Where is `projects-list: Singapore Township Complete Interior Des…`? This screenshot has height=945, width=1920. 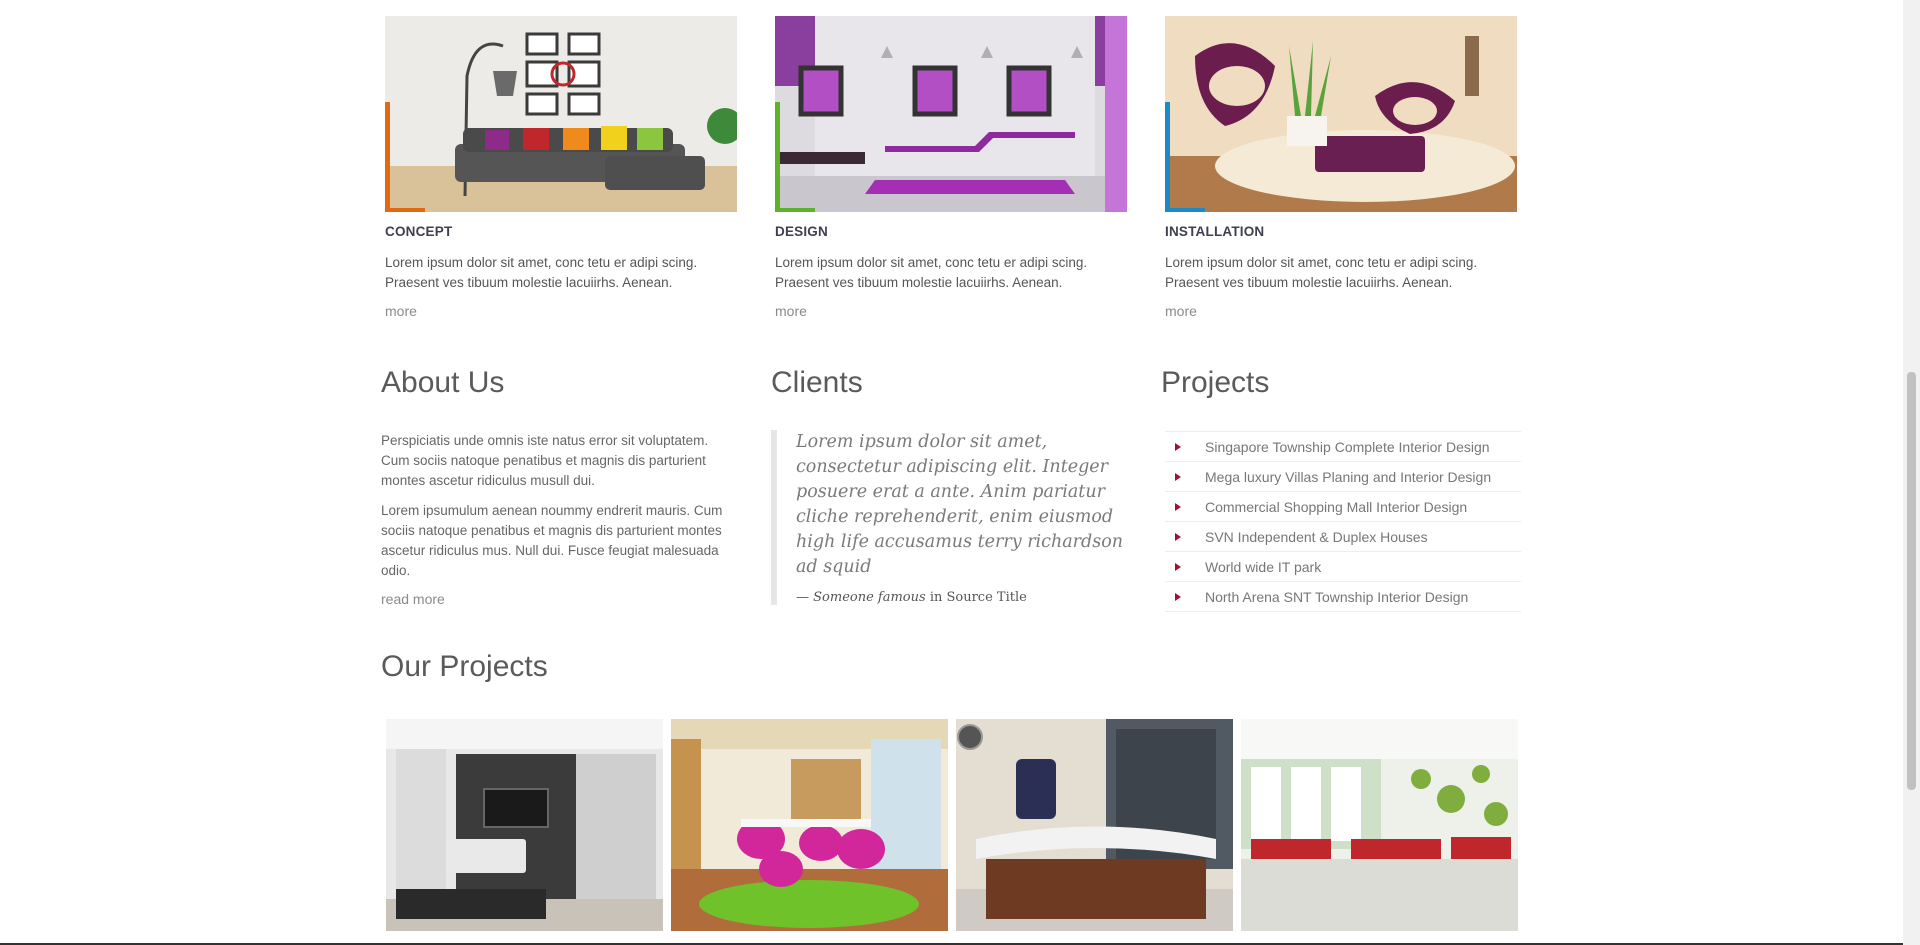 projects-list: Singapore Township Complete Interior Des… is located at coordinates (1343, 521).